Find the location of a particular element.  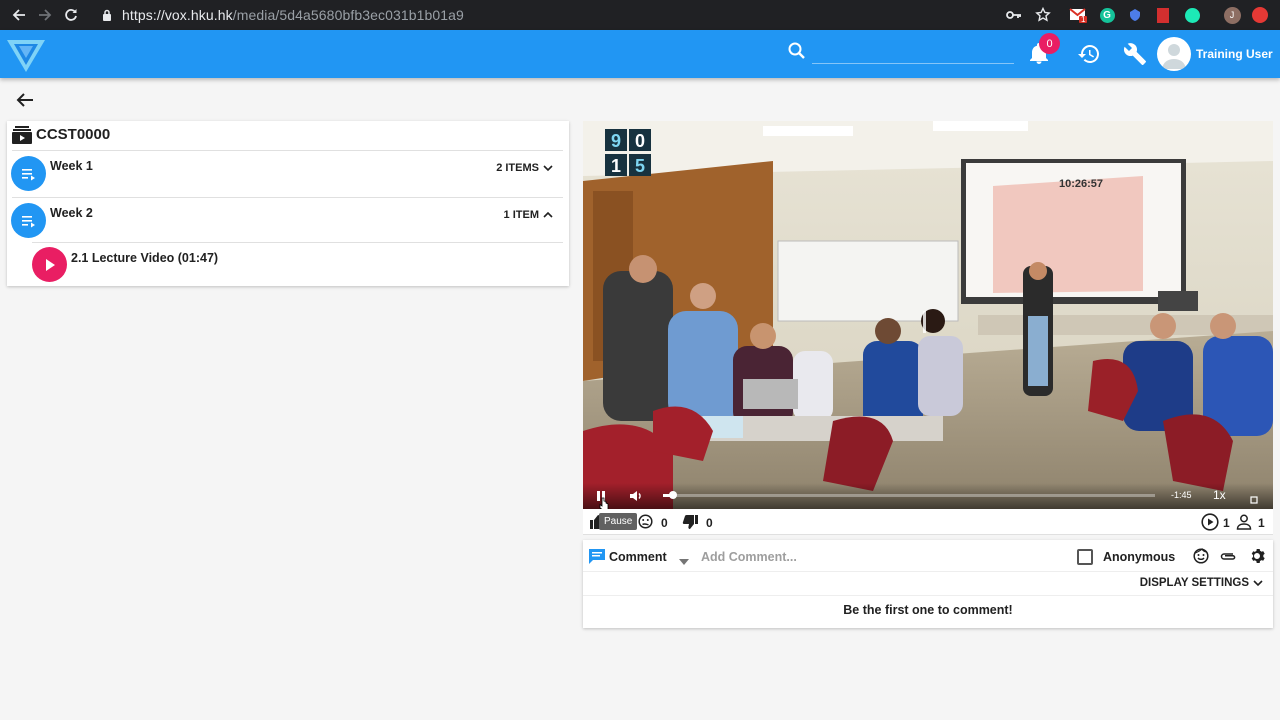

comment-type-selector: Comment is located at coordinates (627, 556).